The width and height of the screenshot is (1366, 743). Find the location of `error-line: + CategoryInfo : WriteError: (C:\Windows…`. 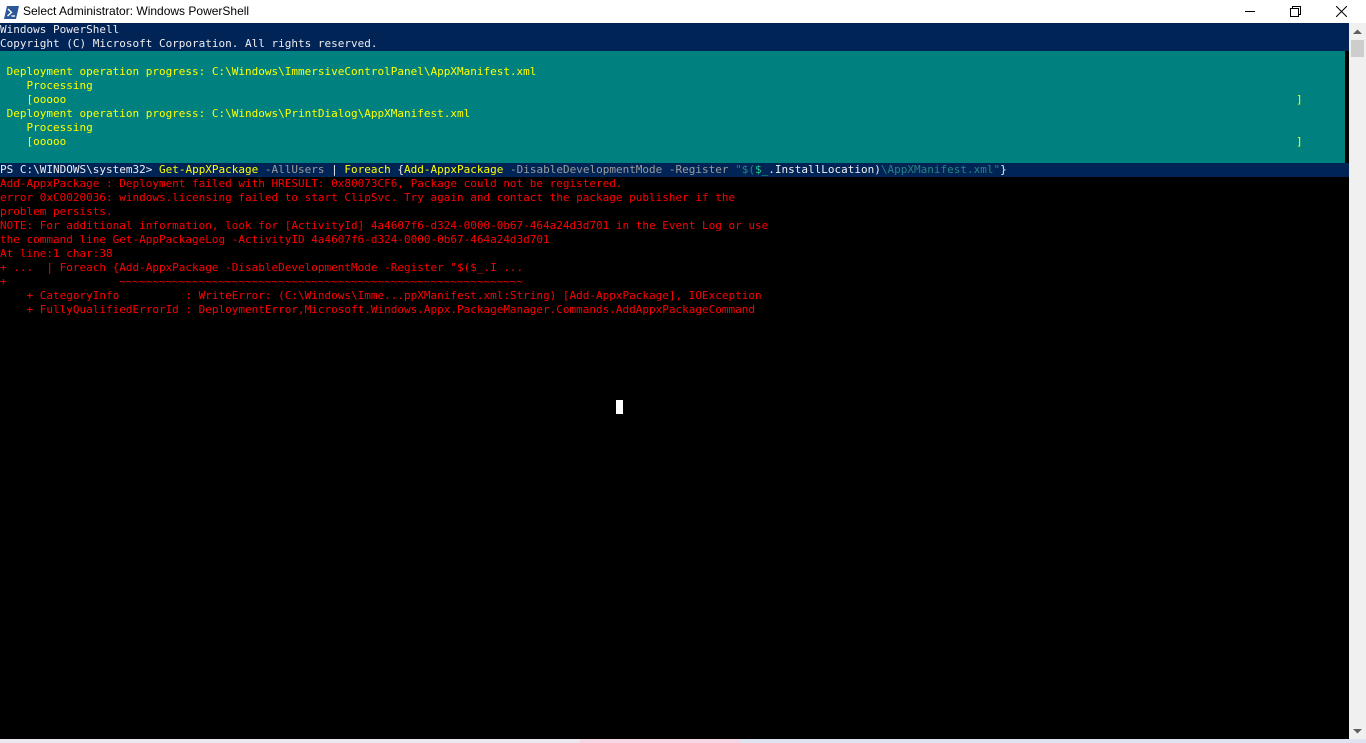

error-line: + CategoryInfo : WriteError: (C:\Windows… is located at coordinates (381, 295).